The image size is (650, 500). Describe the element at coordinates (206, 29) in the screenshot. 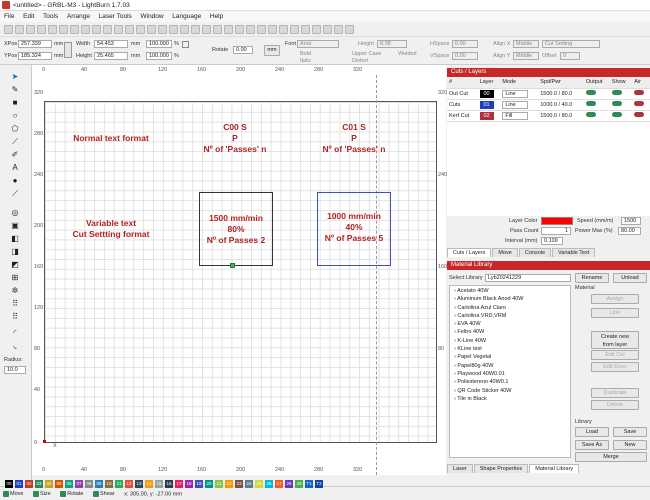

I see `ungroup-icon` at that location.